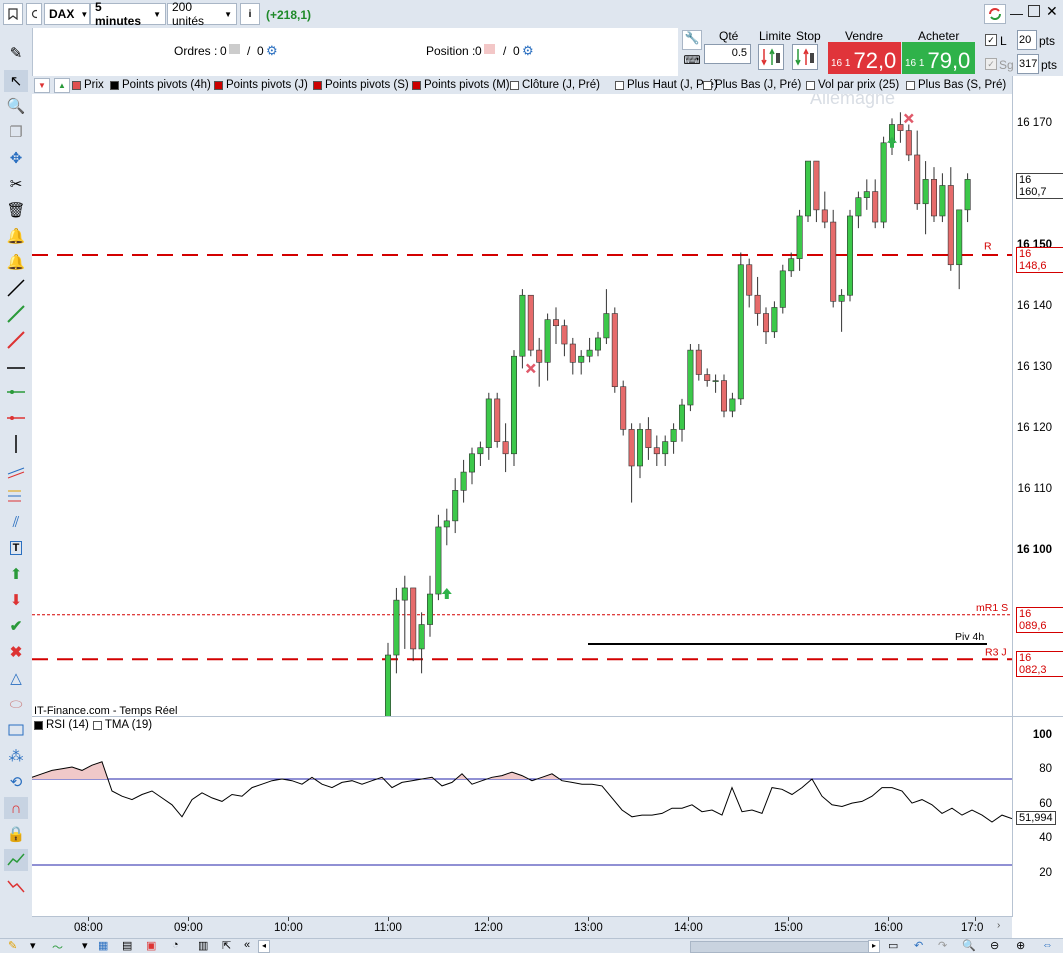 Image resolution: width=1063 pixels, height=955 pixels. What do you see at coordinates (16, 262) in the screenshot?
I see `bell-icon: 🔔` at bounding box center [16, 262].